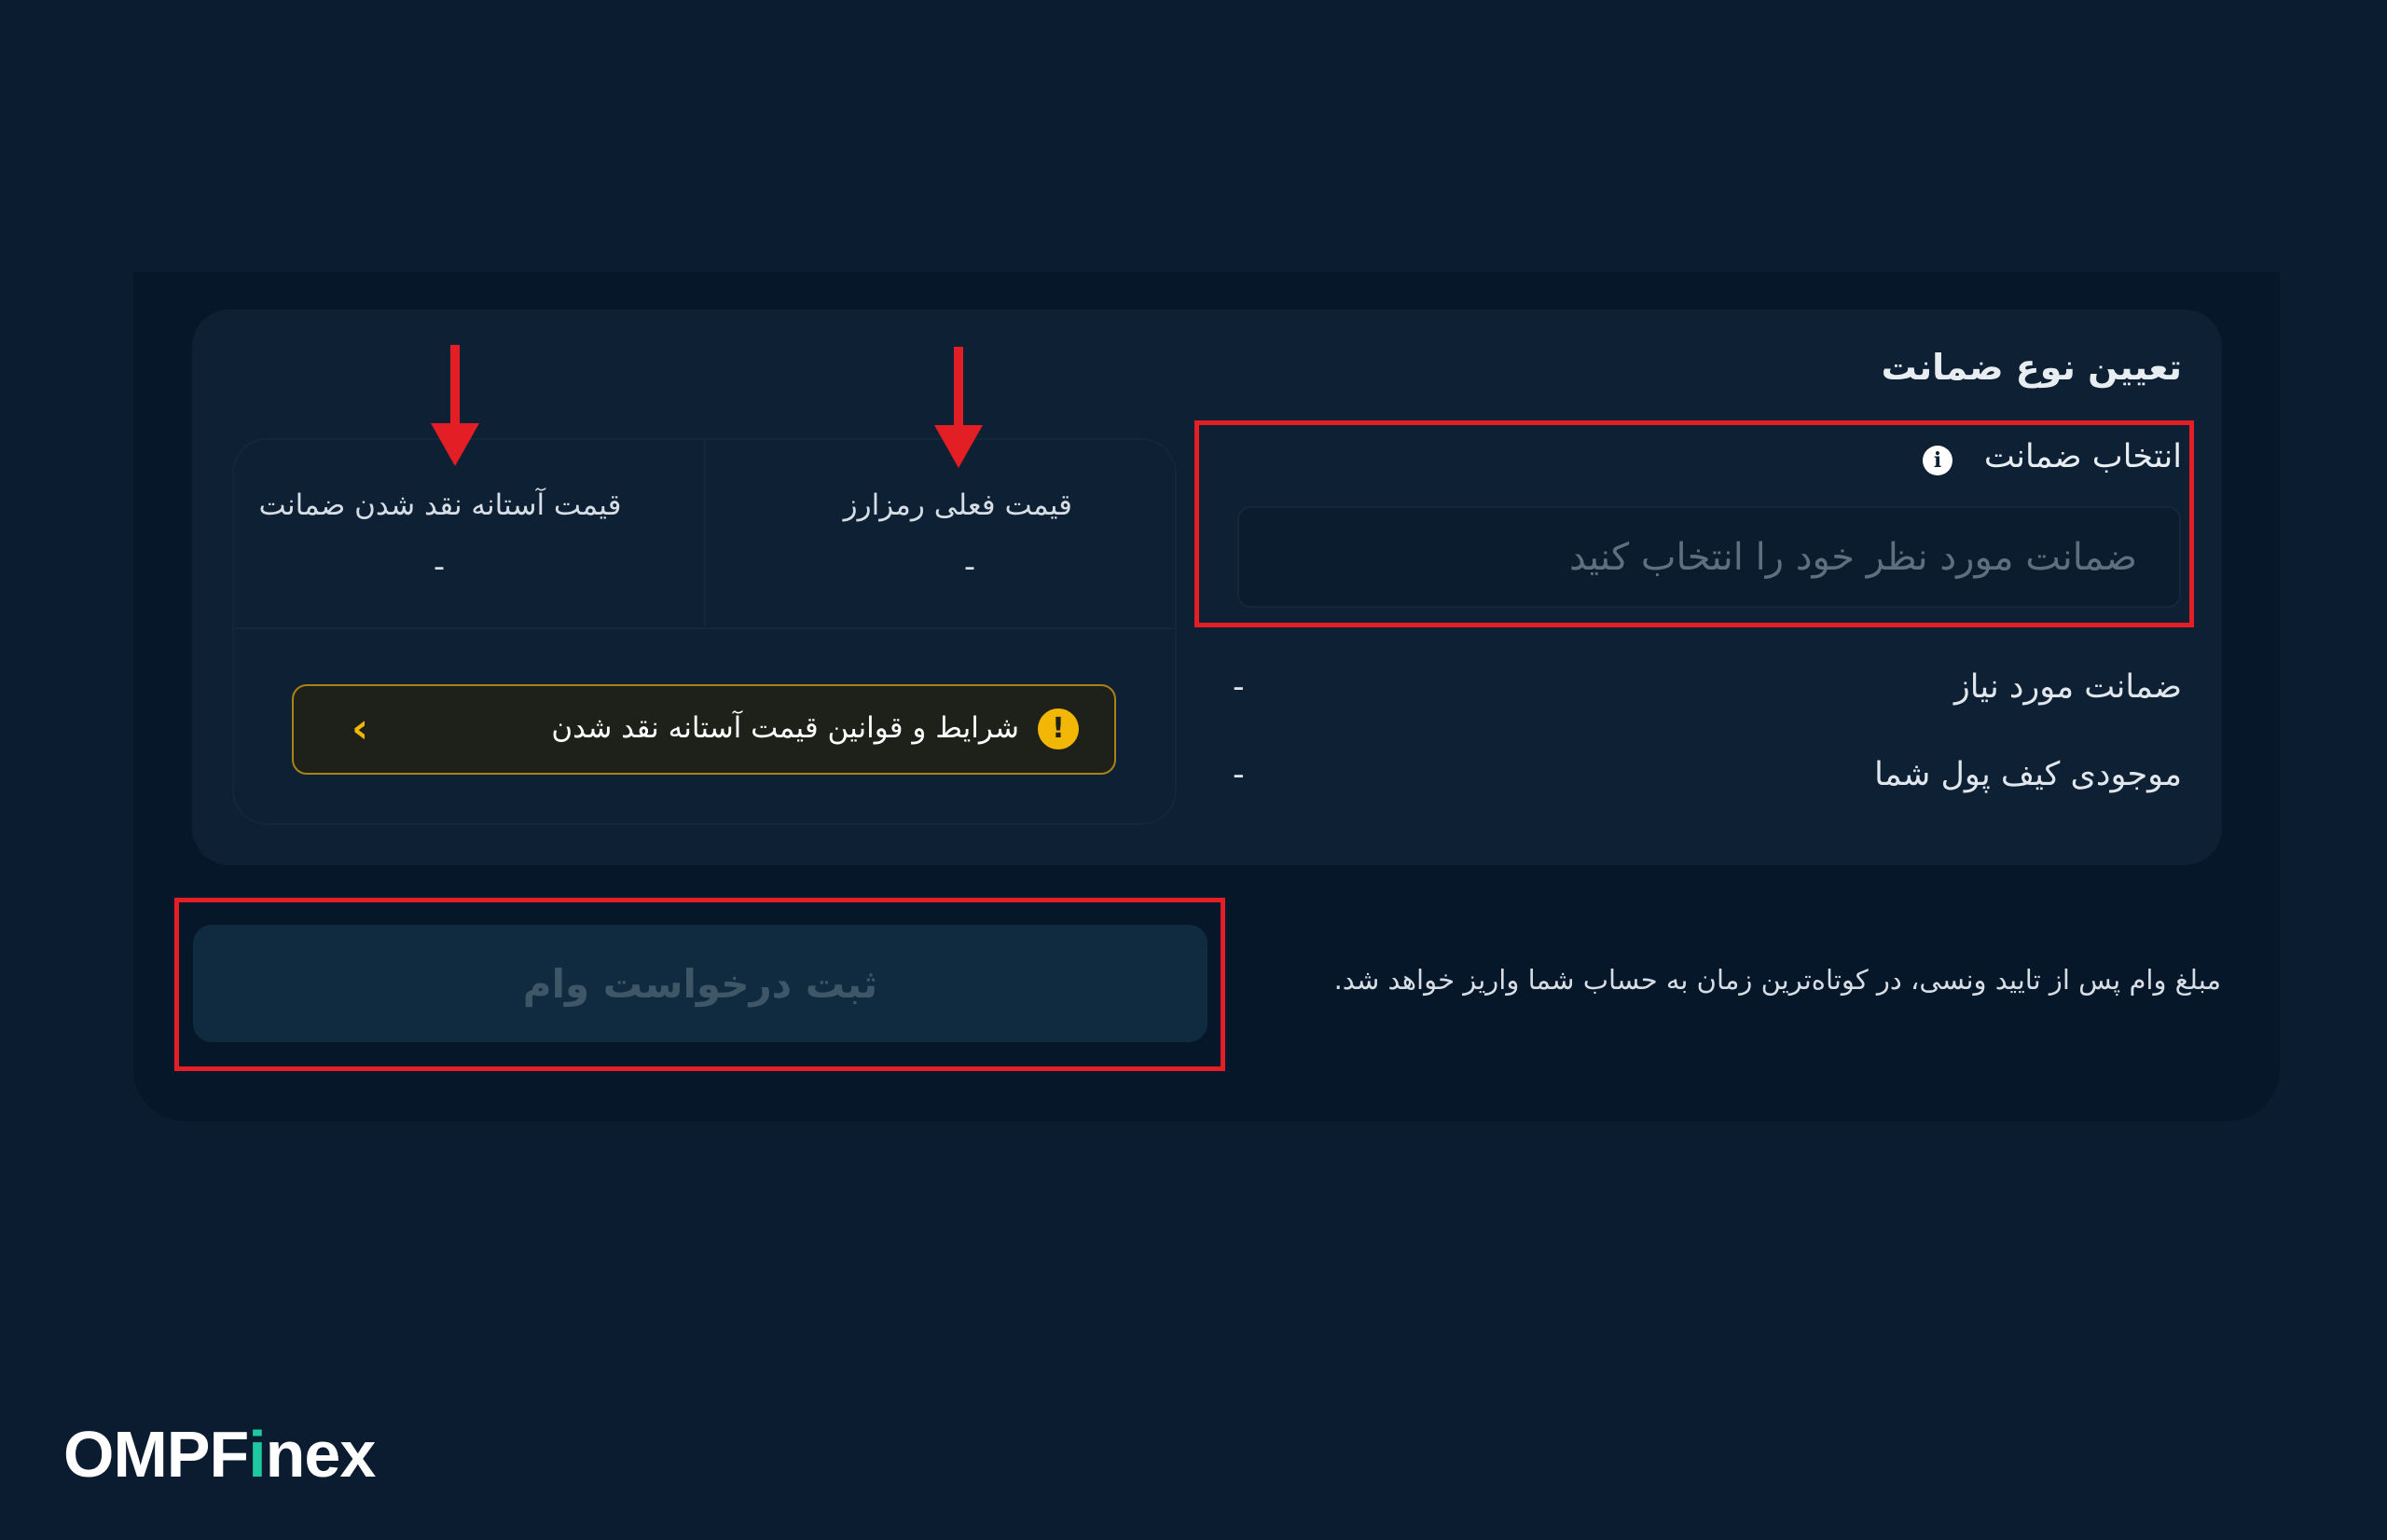 Image resolution: width=2387 pixels, height=1540 pixels. What do you see at coordinates (2031, 367) in the screenshot?
I see `section-title: تعیین نوع ضمانت` at bounding box center [2031, 367].